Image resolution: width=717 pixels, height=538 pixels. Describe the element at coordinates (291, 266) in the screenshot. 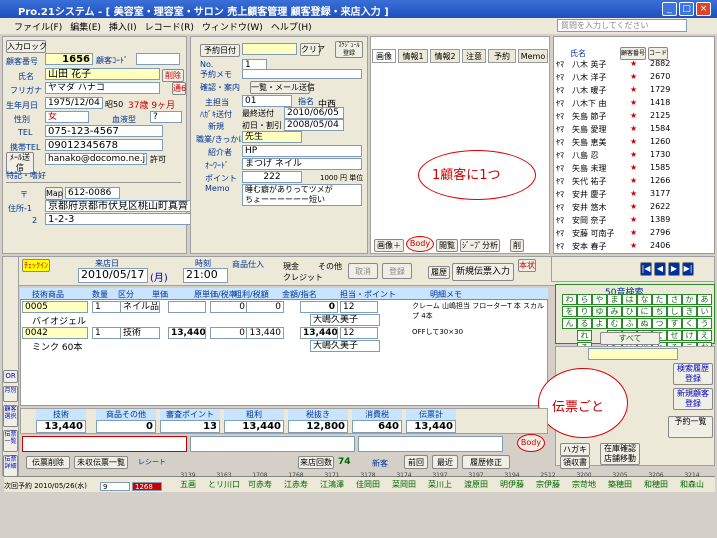

I see `pay-cash-radio: 現金` at that location.